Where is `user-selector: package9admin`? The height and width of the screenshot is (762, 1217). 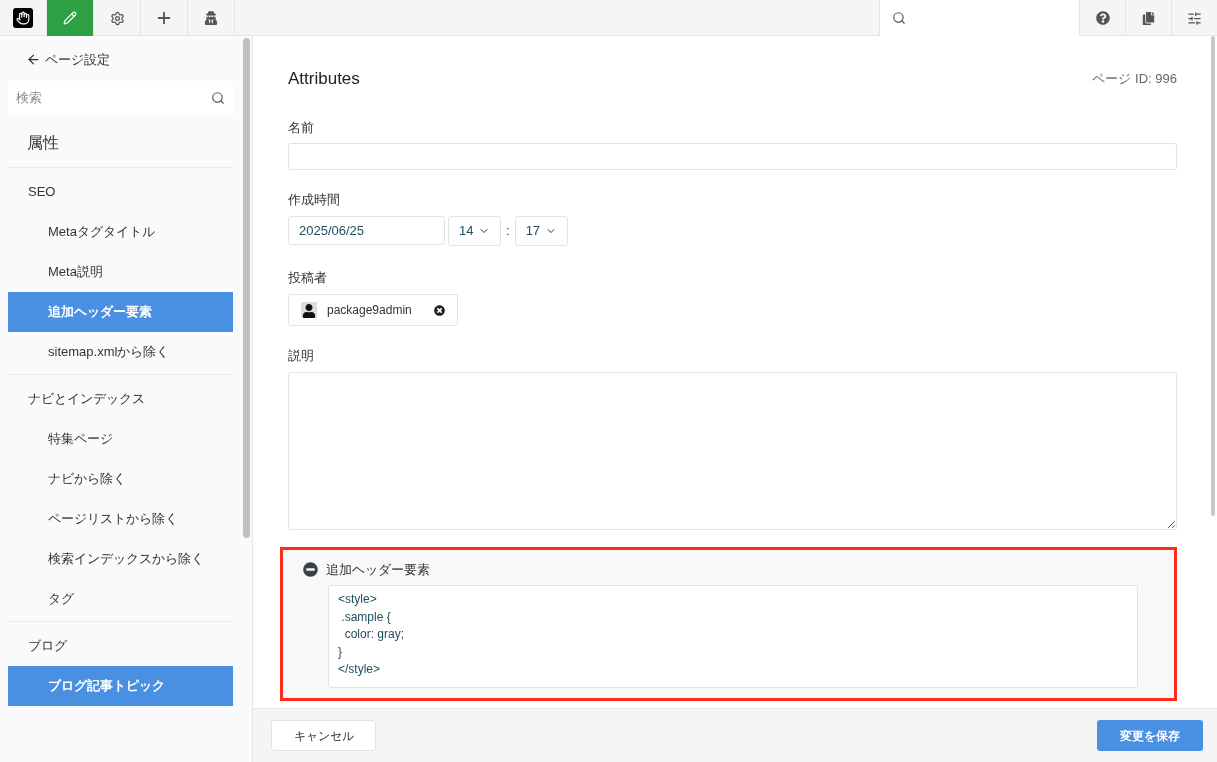
user-selector: package9admin is located at coordinates (373, 310).